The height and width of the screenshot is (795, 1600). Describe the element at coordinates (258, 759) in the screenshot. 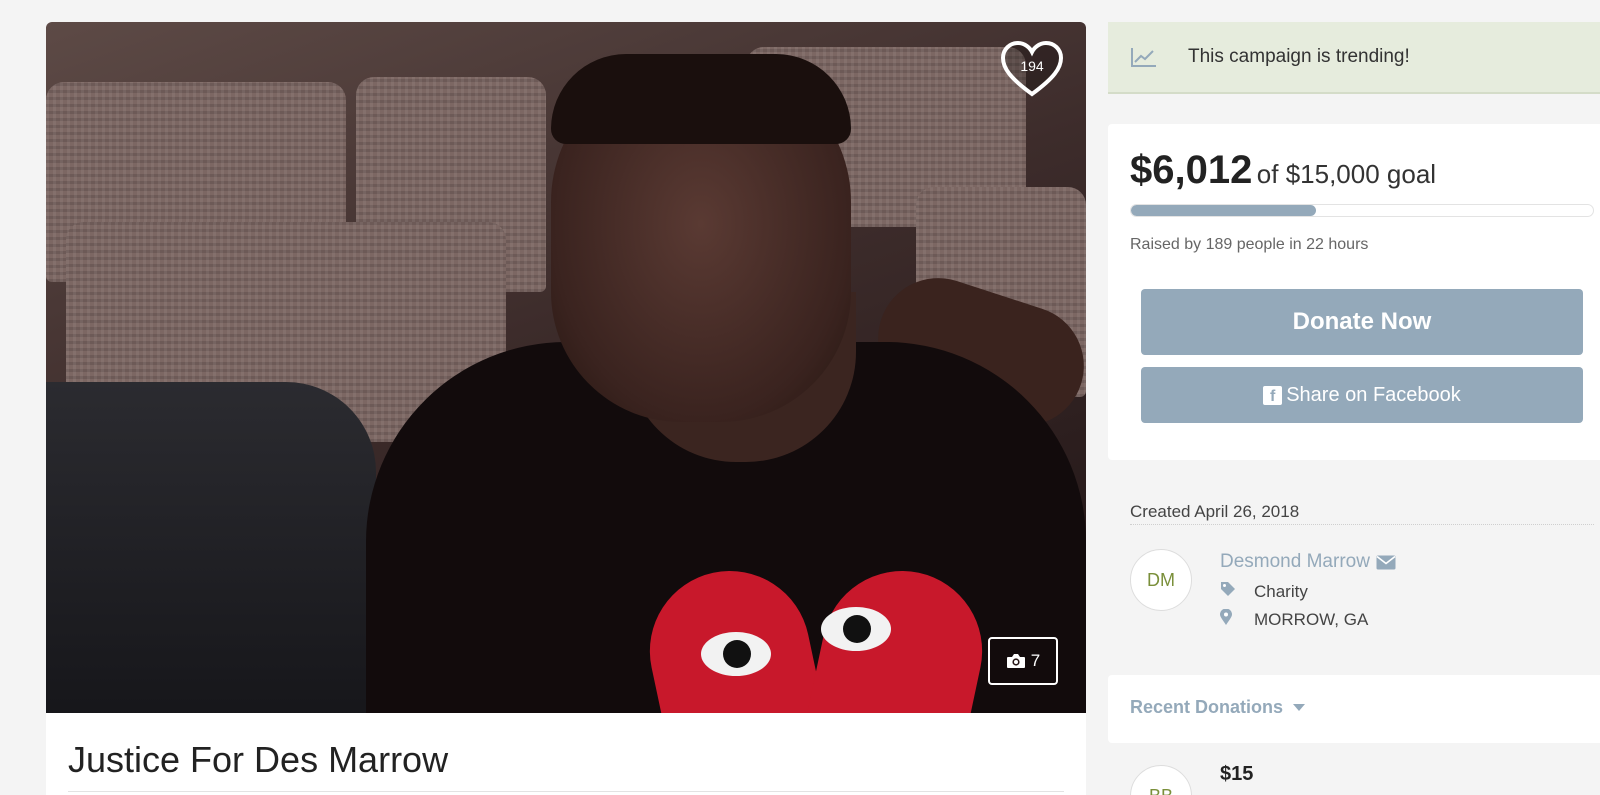

I see `campaign-title: Justice For Des Marrow` at that location.